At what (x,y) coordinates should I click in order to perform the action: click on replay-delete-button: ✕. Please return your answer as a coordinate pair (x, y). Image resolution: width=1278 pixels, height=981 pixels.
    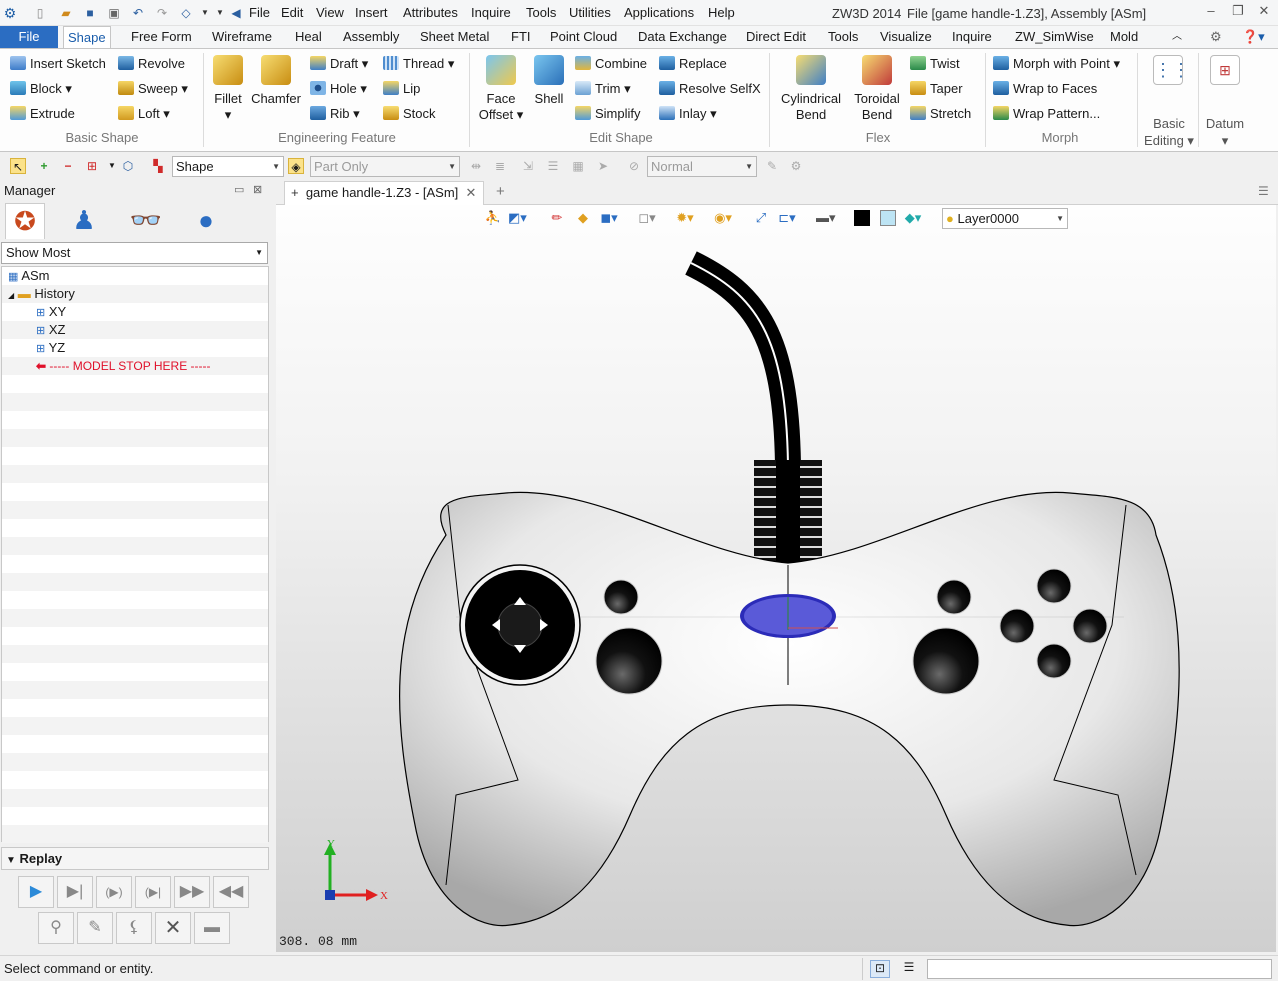
    Looking at the image, I should click on (173, 928).